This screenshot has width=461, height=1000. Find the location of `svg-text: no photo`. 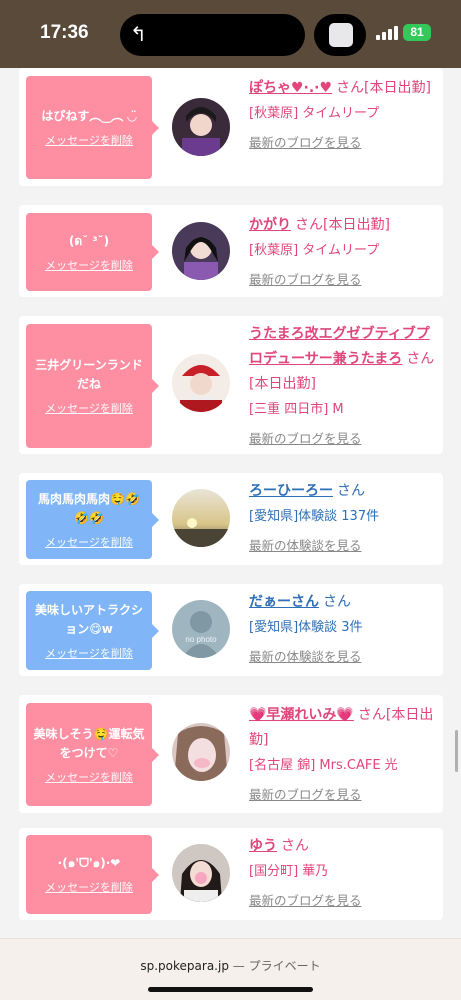

svg-text: no photo is located at coordinates (201, 639).